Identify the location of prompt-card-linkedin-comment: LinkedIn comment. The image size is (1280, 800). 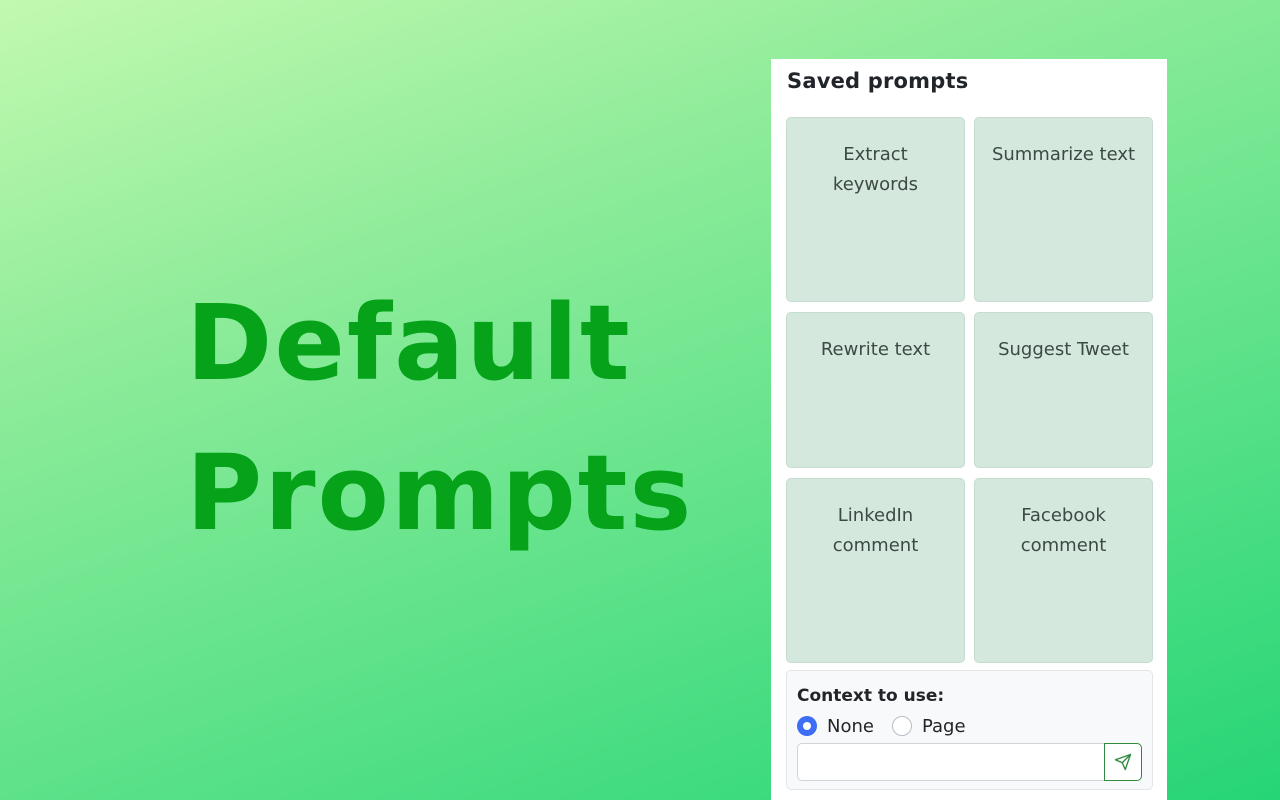
(875, 570).